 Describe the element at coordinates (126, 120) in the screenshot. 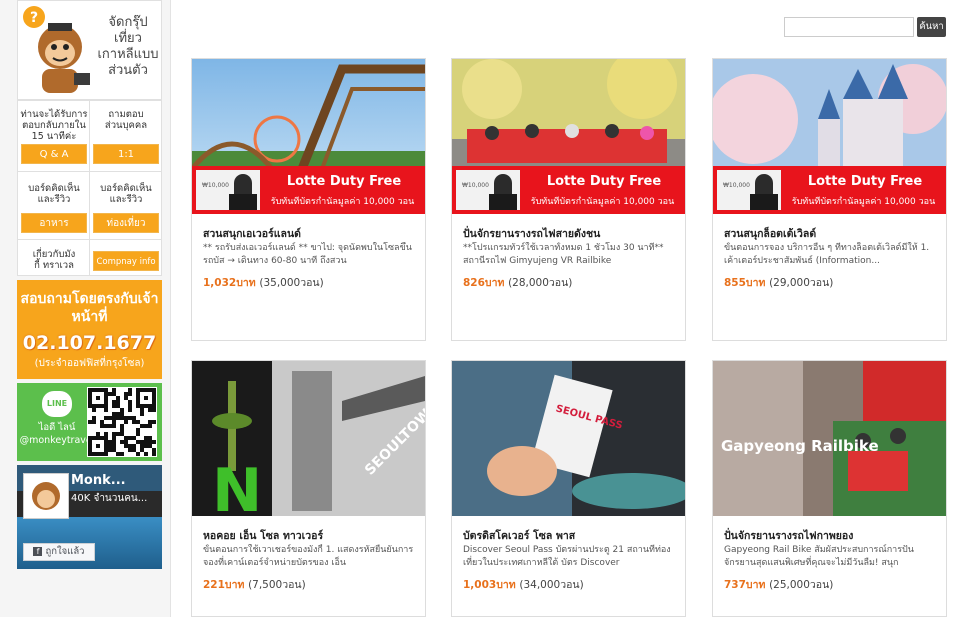

I see `one-on-one-text: ถามตอบส่วนบุคคล` at that location.